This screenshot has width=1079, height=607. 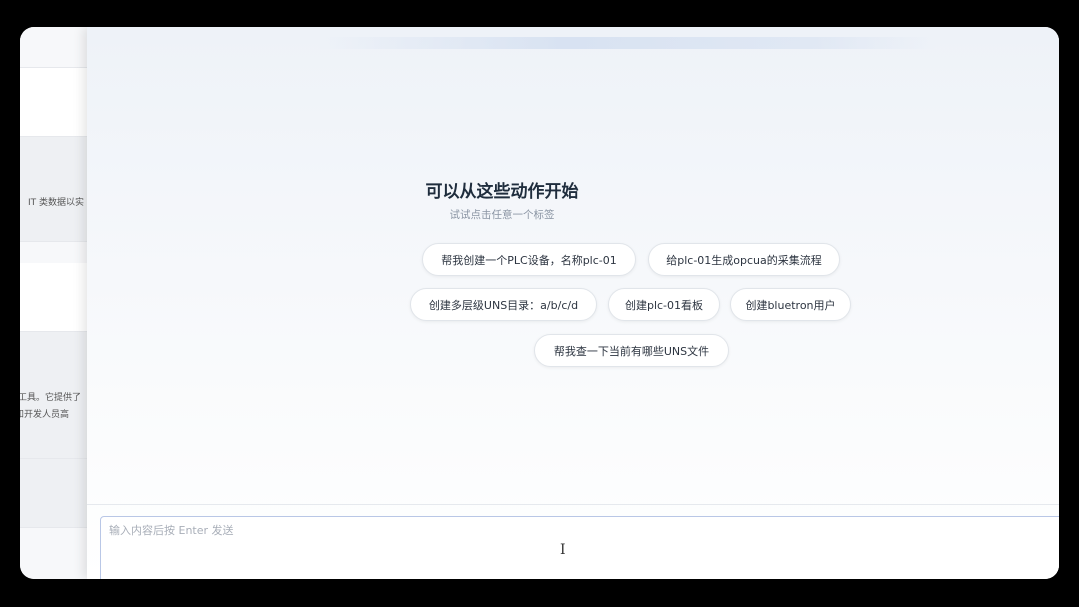 What do you see at coordinates (563, 550) in the screenshot?
I see `text-cursor-icon: I` at bounding box center [563, 550].